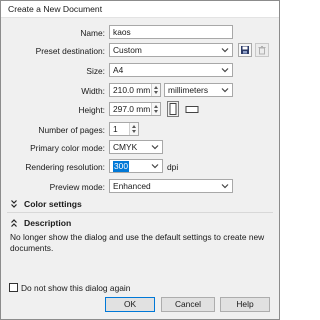  What do you see at coordinates (135, 109) in the screenshot?
I see `height-input: 297.0 mm` at bounding box center [135, 109].